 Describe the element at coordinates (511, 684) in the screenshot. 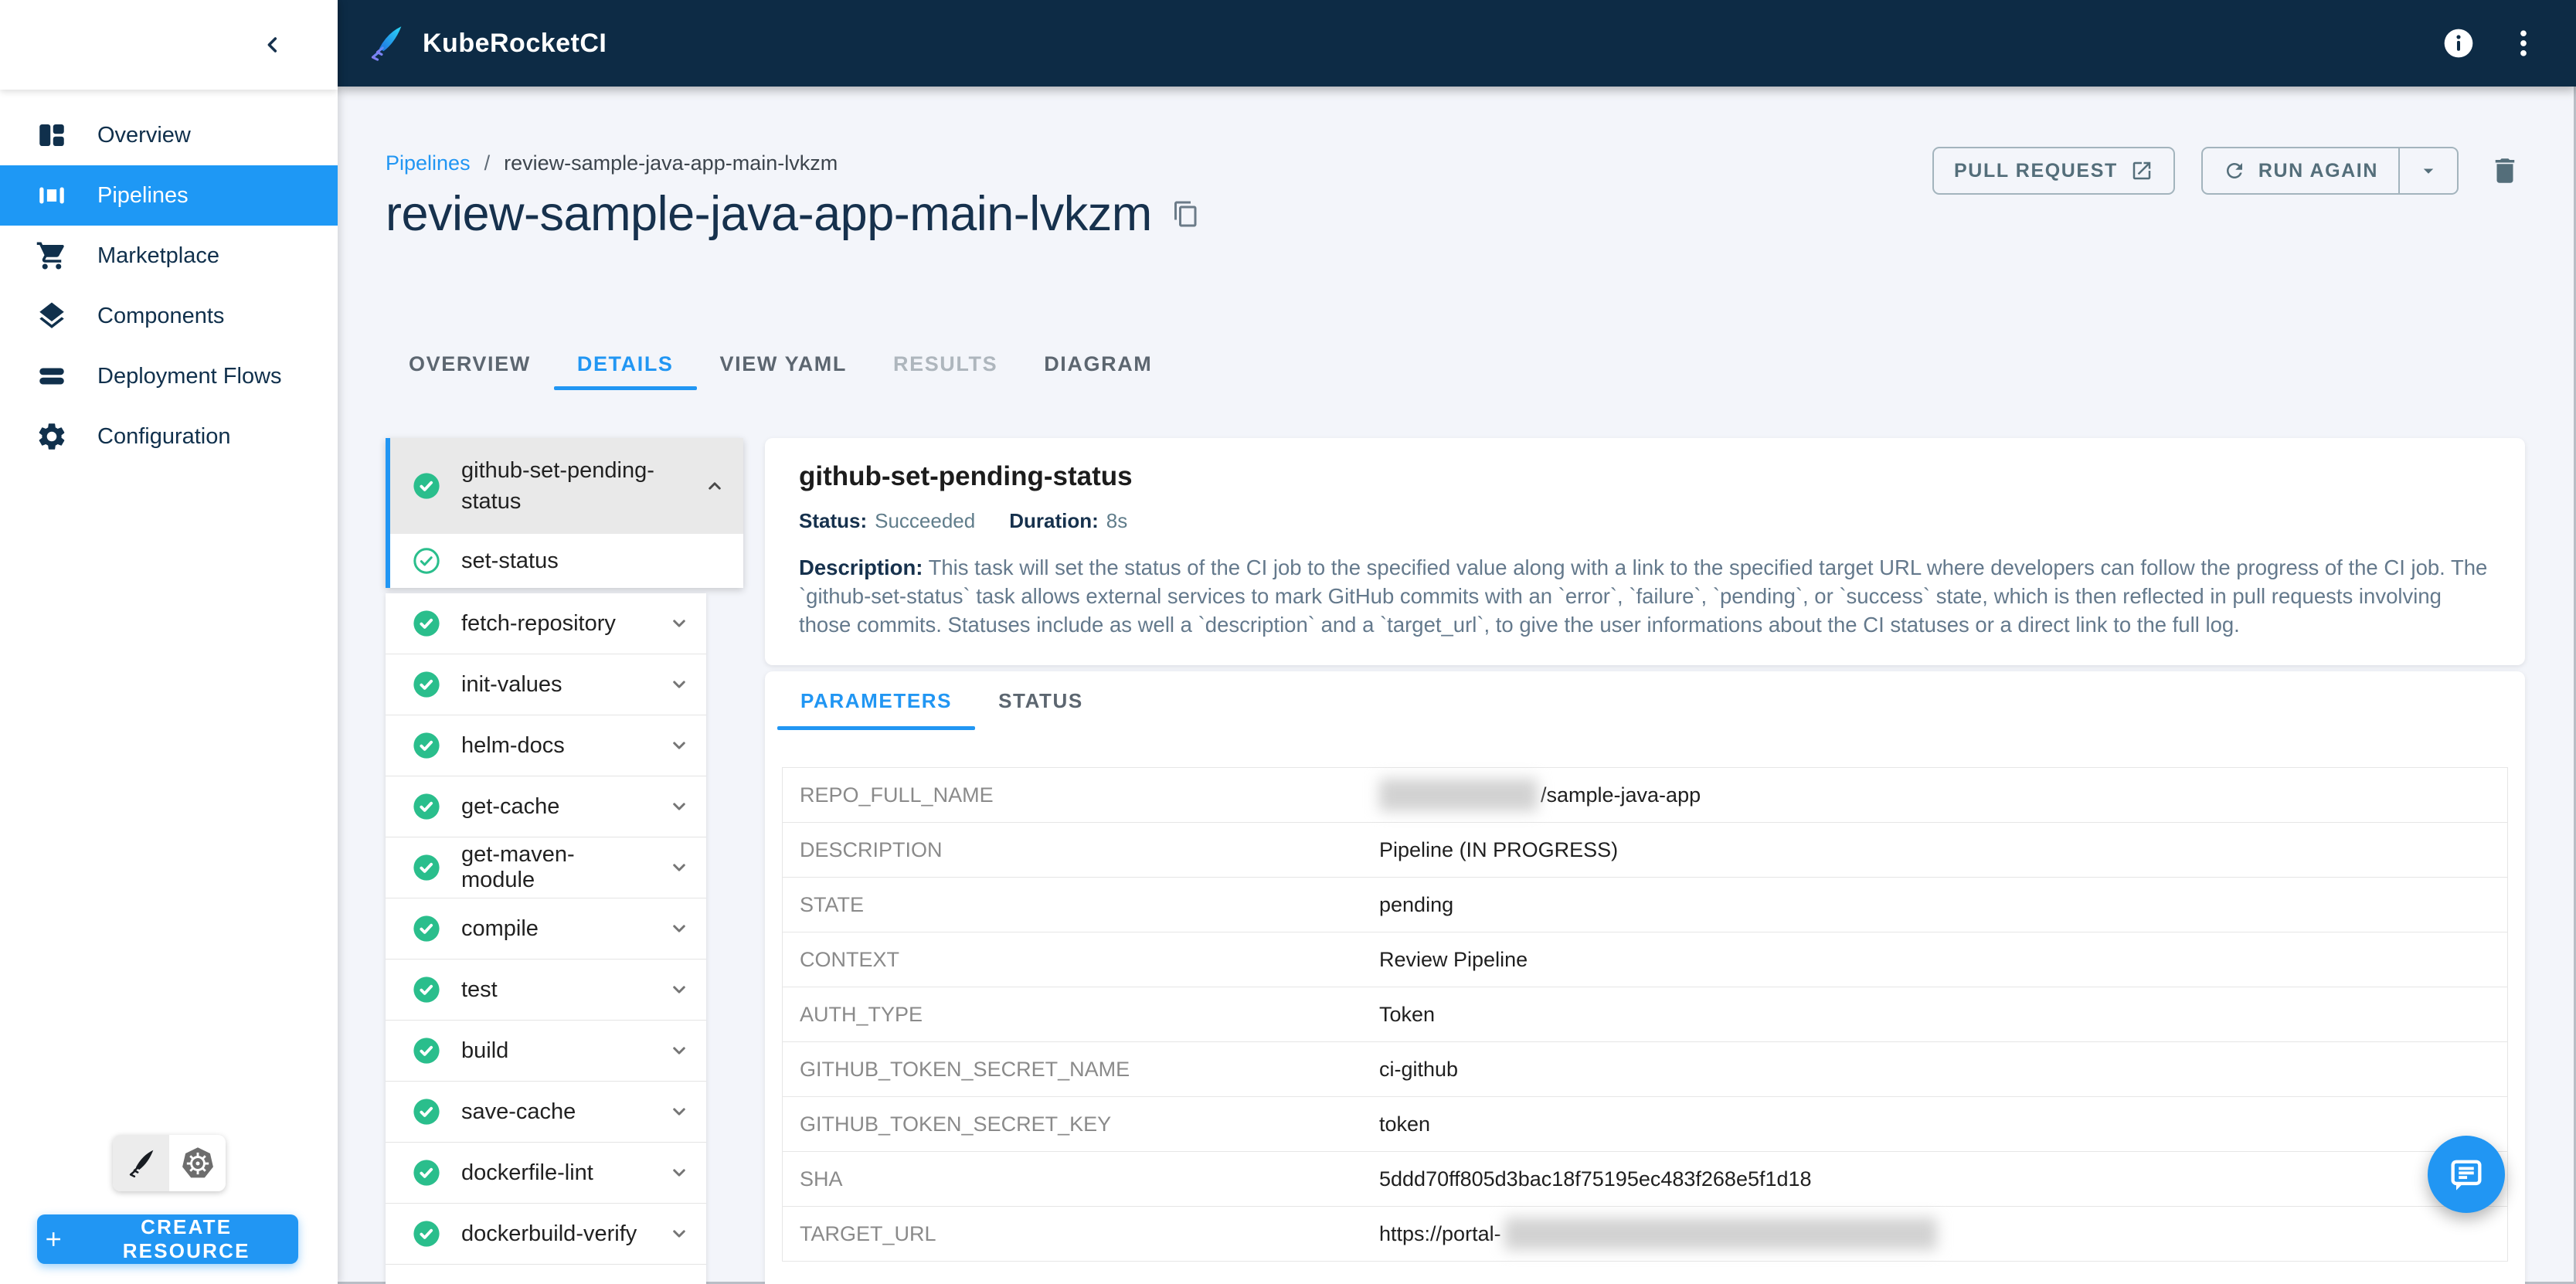

I see `task-name: init-values` at that location.